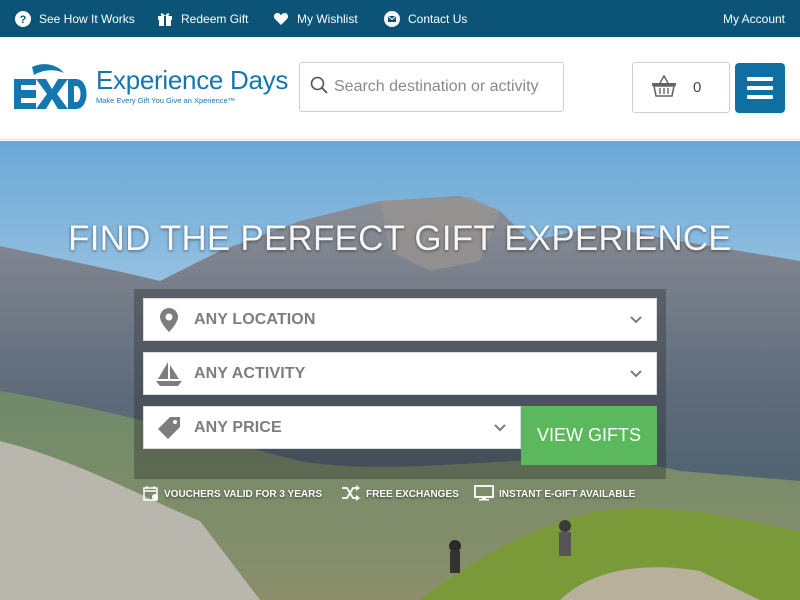 The height and width of the screenshot is (600, 800). I want to click on contact-us-label: Contact Us, so click(438, 18).